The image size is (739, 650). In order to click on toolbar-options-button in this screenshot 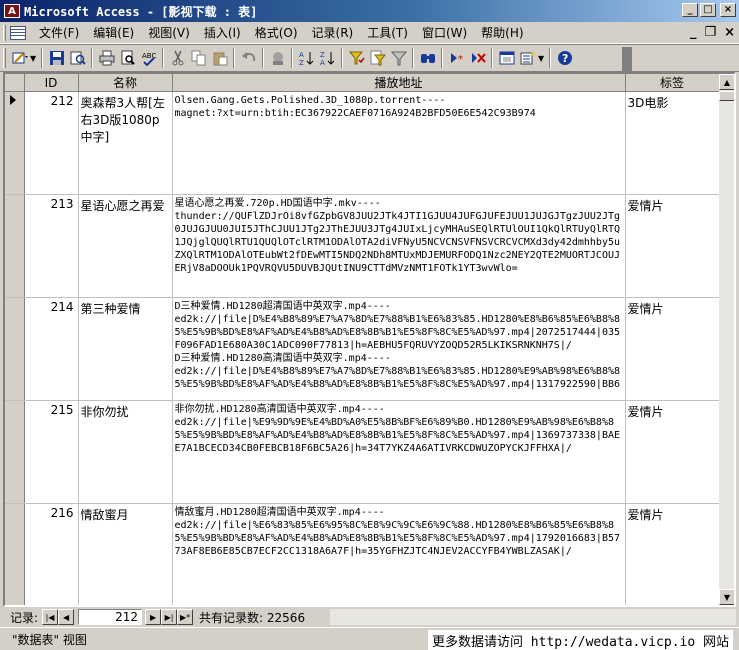, I will do `click(627, 59)`.